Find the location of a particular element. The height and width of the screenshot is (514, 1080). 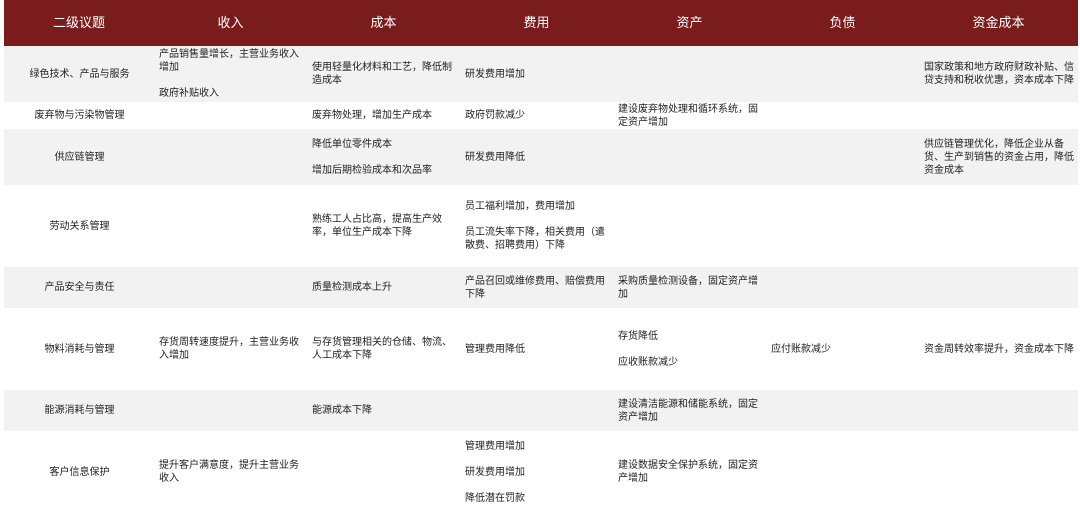

cost-cell: 熟练工人占比高，提高生产效率，单位生产成本下降 is located at coordinates (383, 226).